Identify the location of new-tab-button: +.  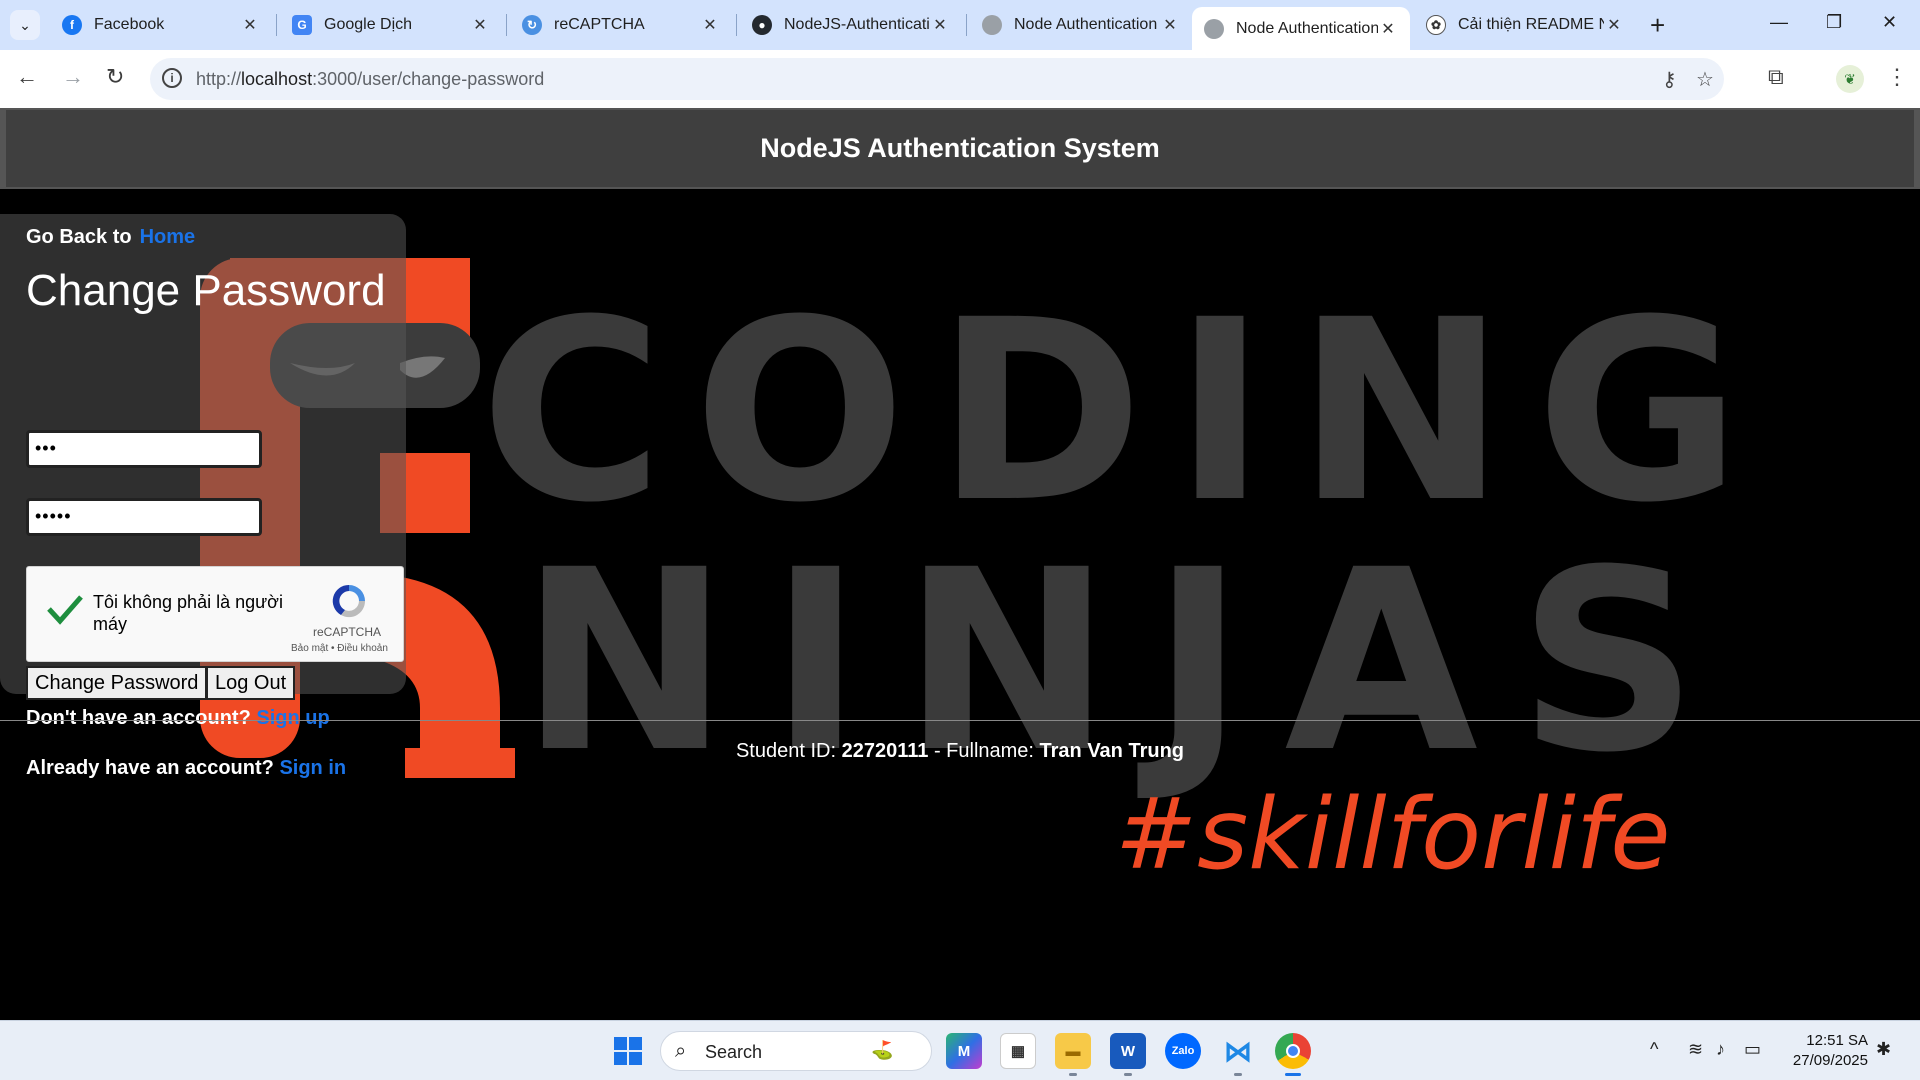
(1657, 25).